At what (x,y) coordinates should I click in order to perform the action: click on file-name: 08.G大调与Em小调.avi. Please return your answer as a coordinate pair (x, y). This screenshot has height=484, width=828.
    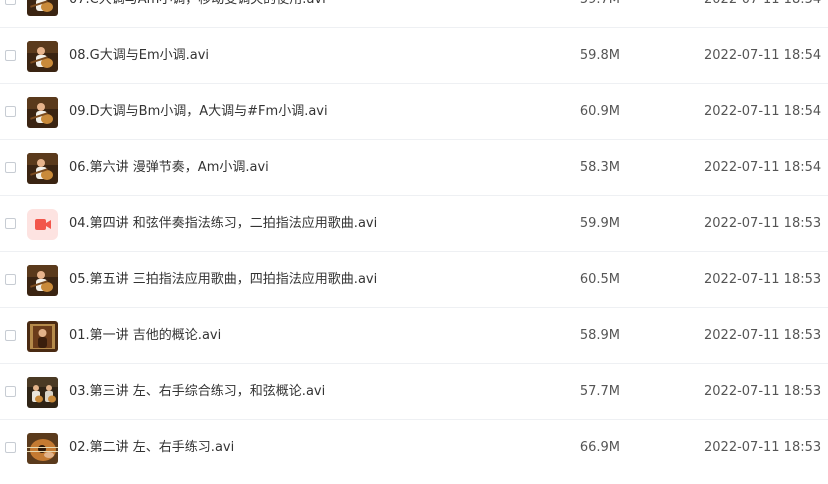
    Looking at the image, I should click on (139, 56).